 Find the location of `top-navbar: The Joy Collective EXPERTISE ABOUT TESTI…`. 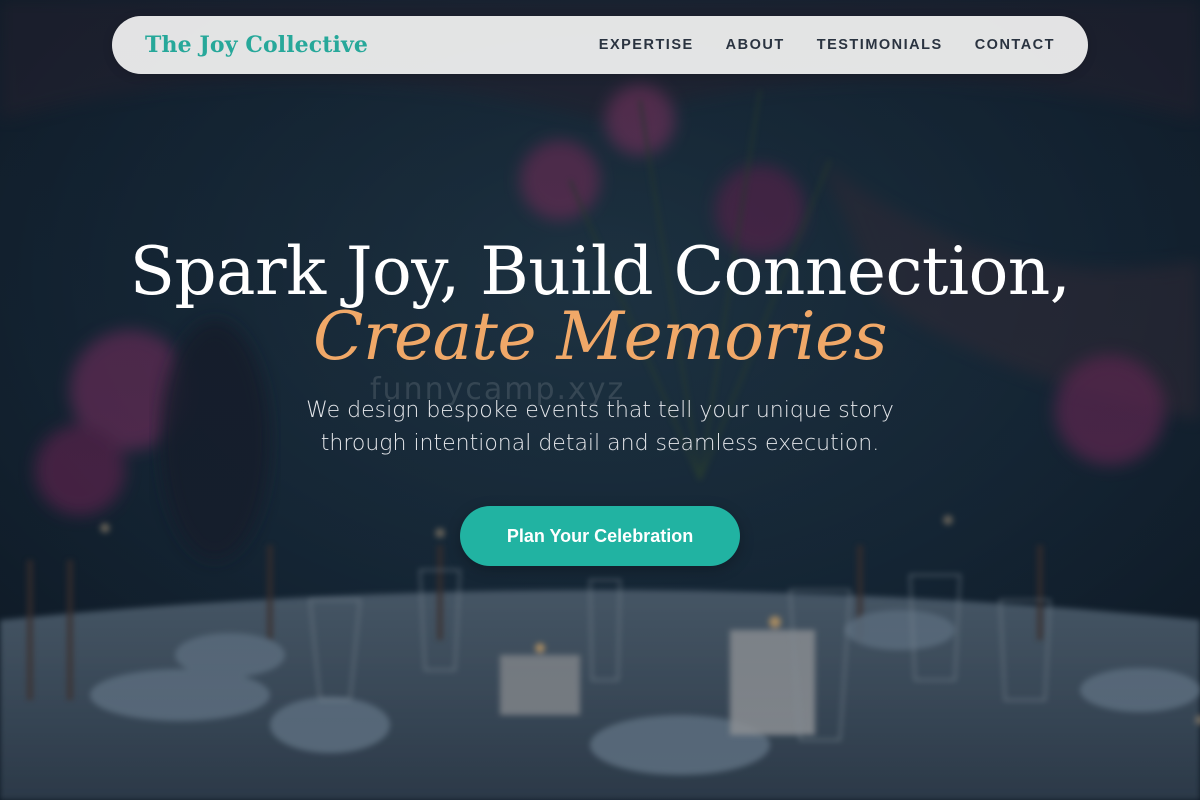

top-navbar: The Joy Collective EXPERTISE ABOUT TESTI… is located at coordinates (600, 45).